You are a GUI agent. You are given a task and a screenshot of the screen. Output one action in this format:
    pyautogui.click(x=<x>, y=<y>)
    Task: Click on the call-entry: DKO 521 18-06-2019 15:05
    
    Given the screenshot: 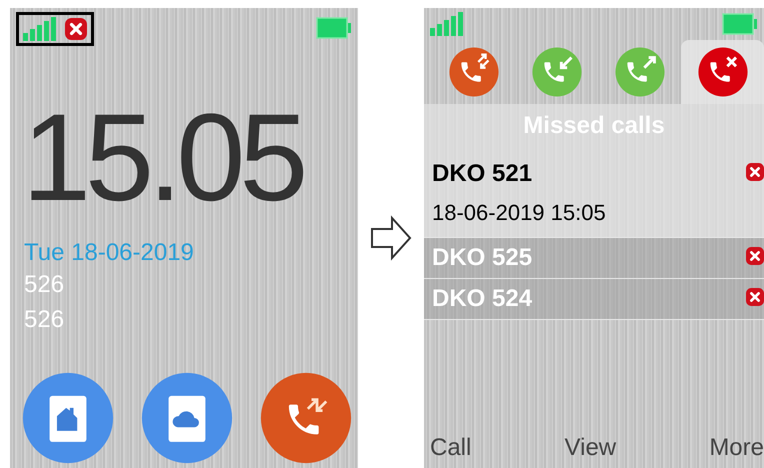 What is the action you would take?
    pyautogui.click(x=594, y=193)
    